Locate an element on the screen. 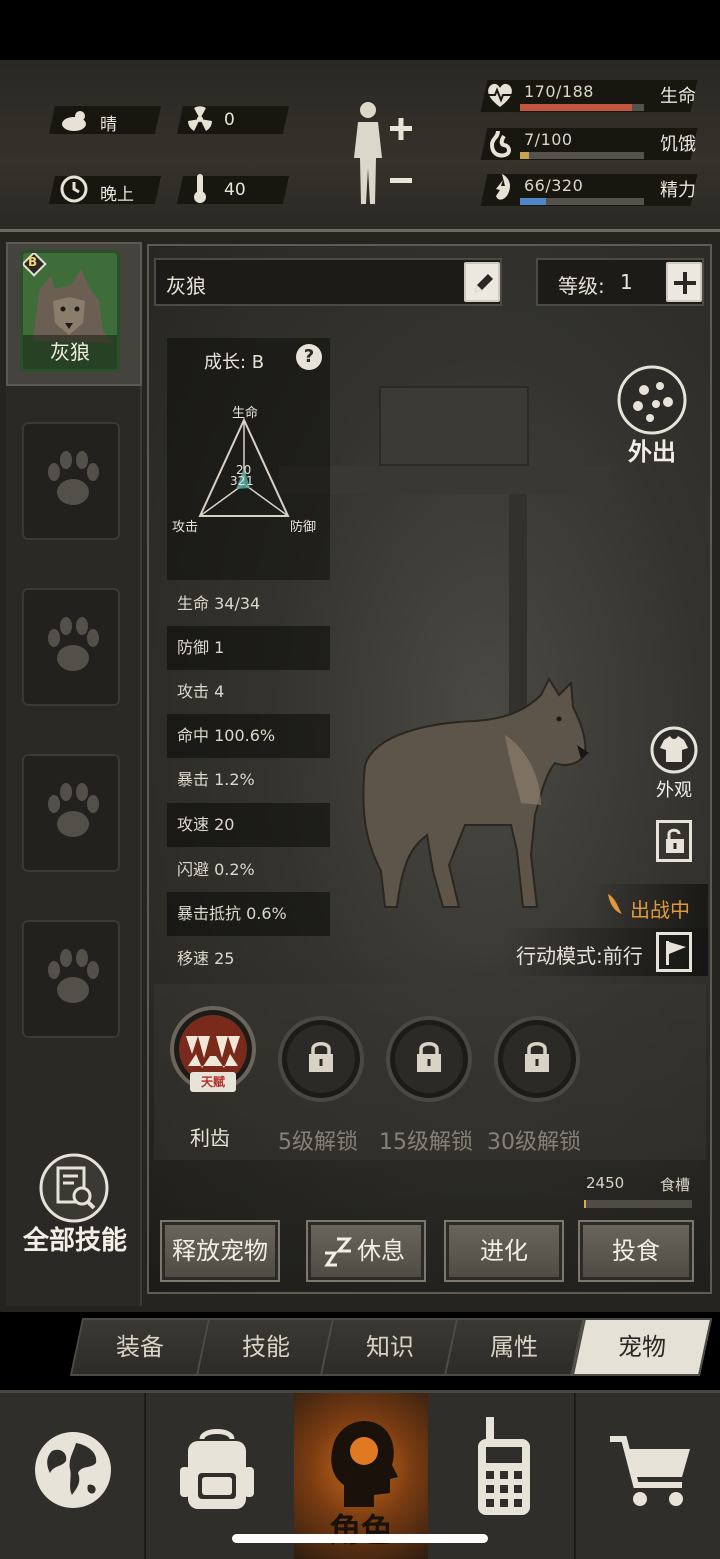 The width and height of the screenshot is (720, 1559). tab-equipment-label: 装备 is located at coordinates (140, 1347).